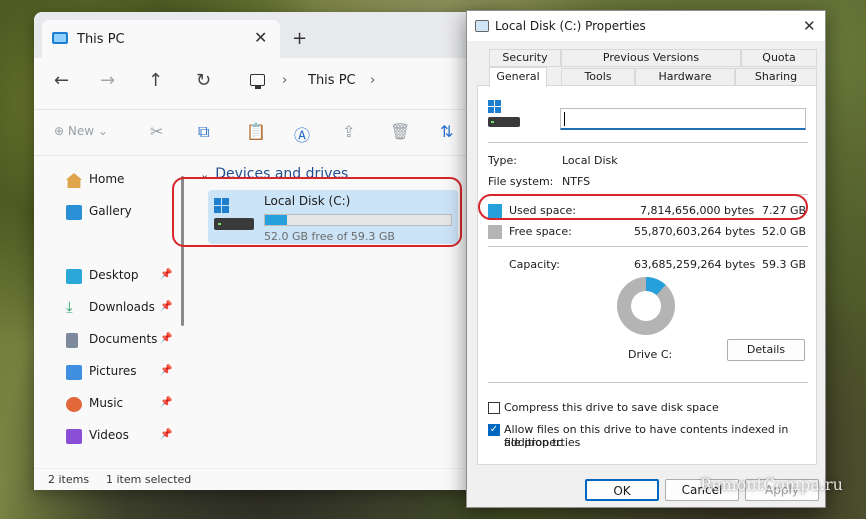  I want to click on this-pc-icon, so click(60, 38).